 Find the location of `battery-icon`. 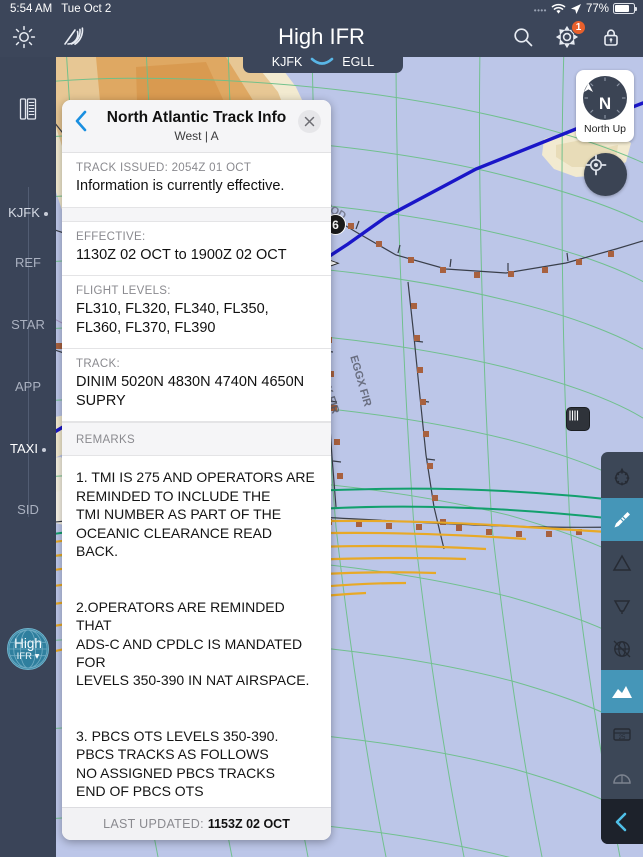

battery-icon is located at coordinates (625, 8).